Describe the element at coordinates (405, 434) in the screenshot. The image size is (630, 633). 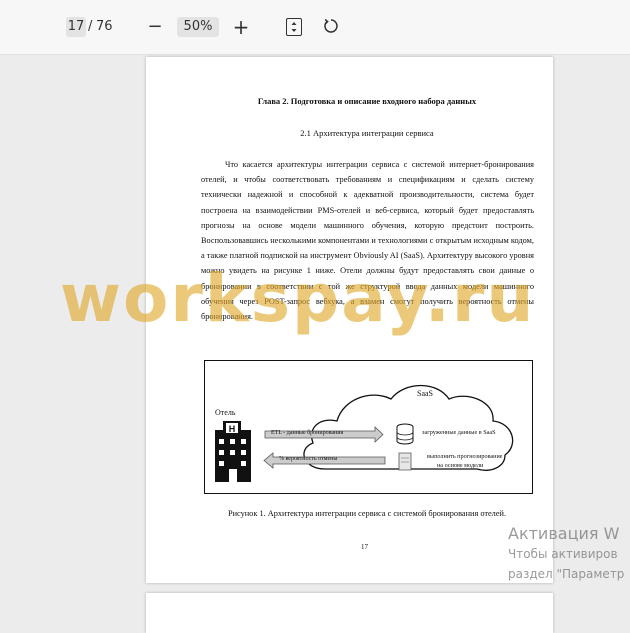
I see `database-icon` at that location.